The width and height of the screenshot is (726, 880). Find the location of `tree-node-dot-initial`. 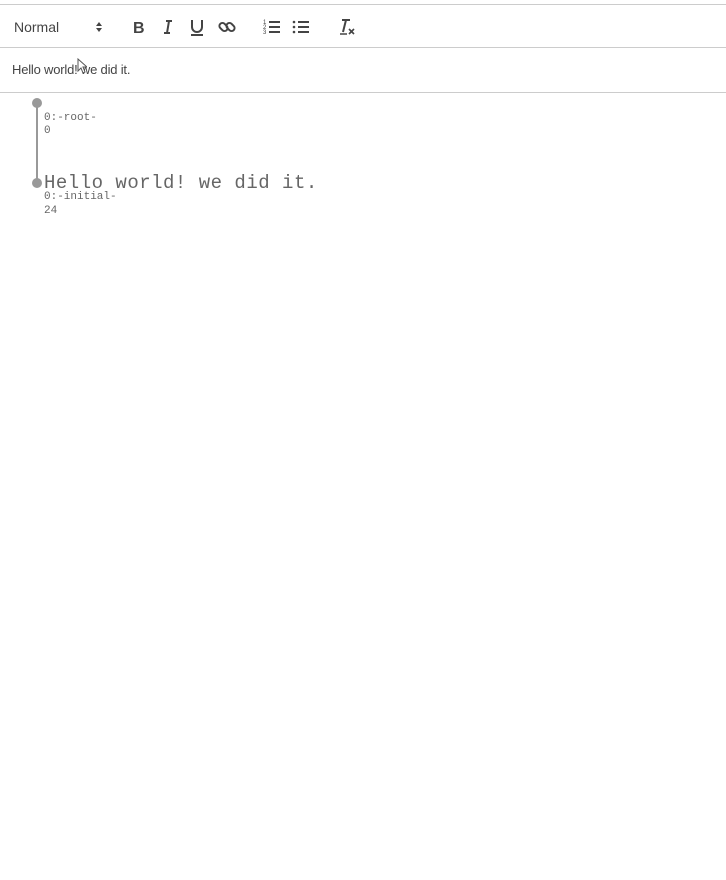

tree-node-dot-initial is located at coordinates (37, 183).